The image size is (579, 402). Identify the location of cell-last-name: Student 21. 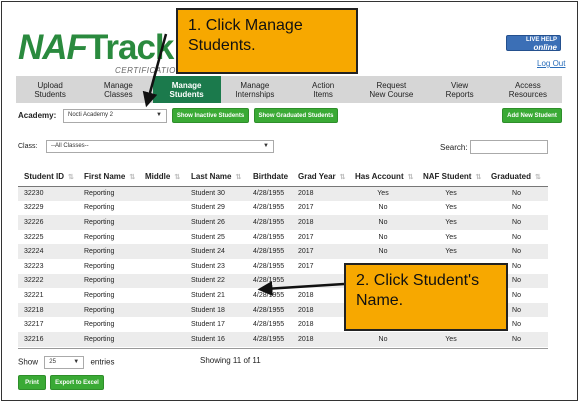
(216, 295).